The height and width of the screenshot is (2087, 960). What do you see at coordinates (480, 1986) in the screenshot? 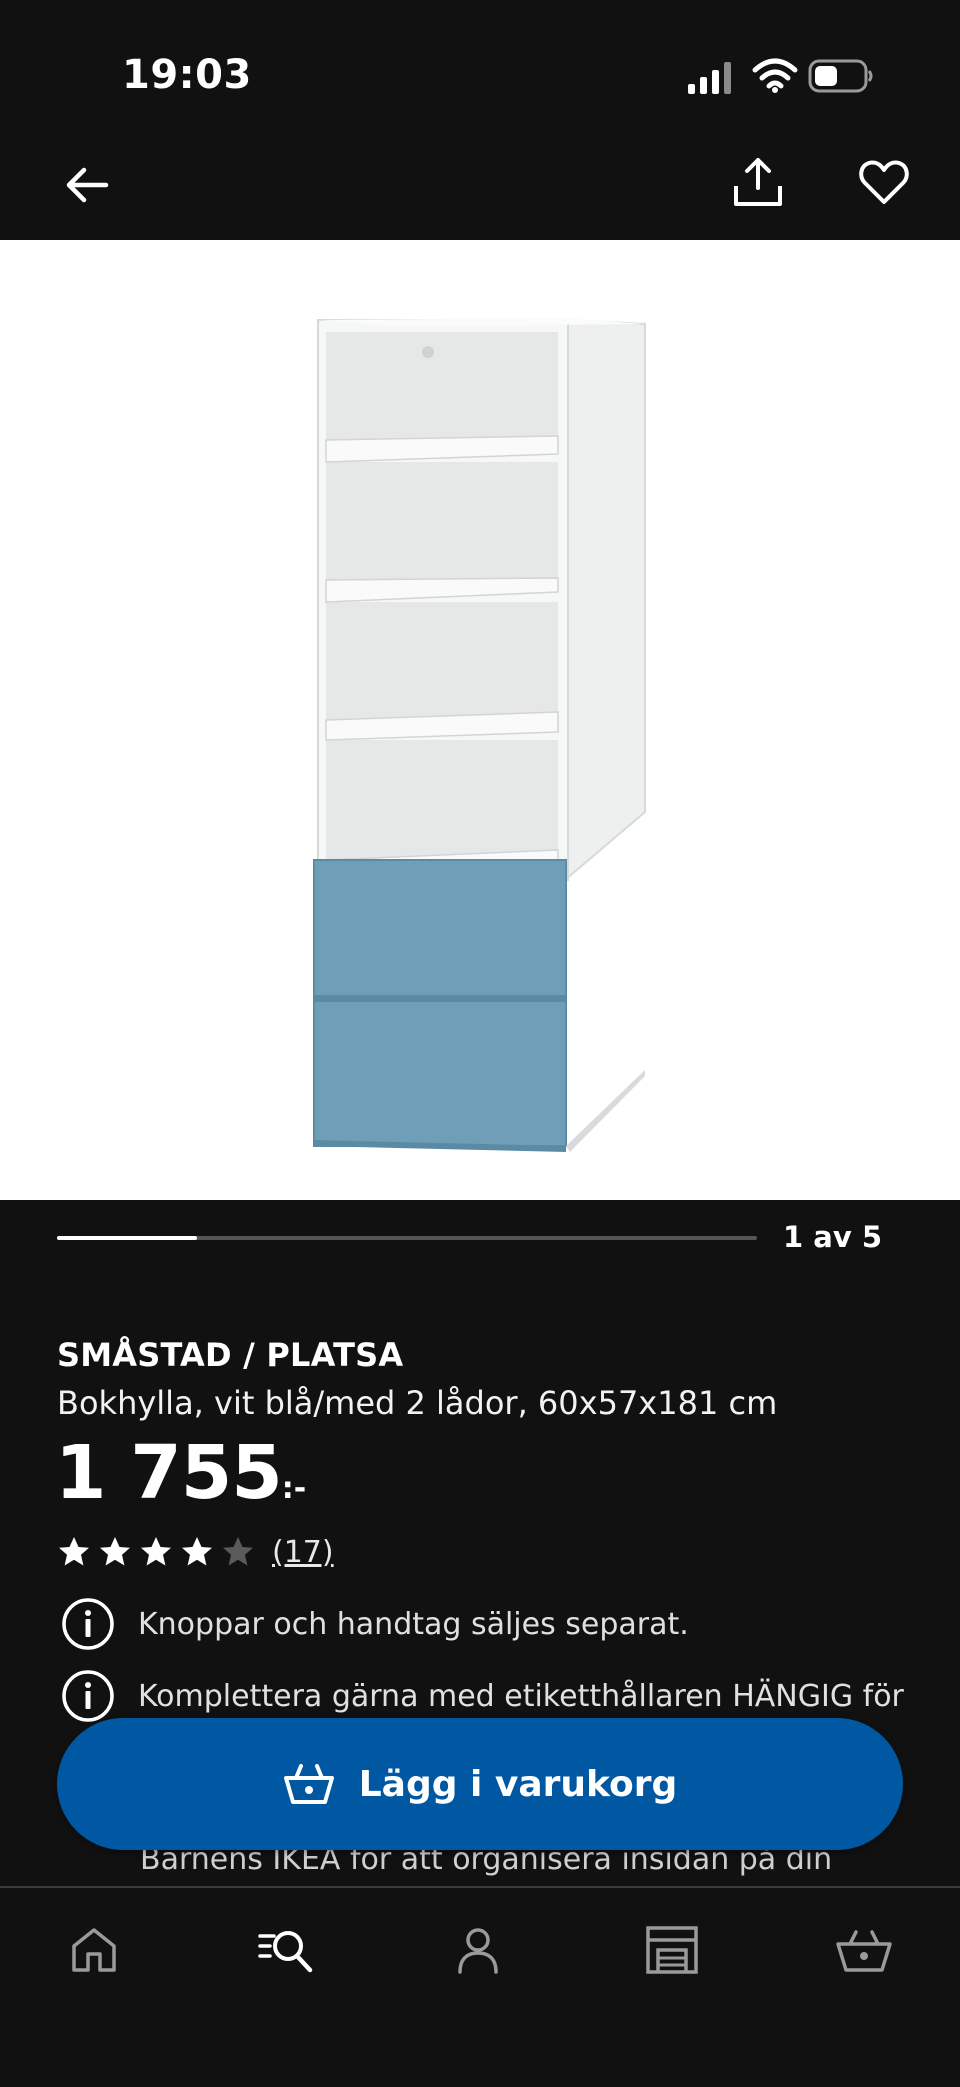
I see `bottom-tab-bar` at bounding box center [480, 1986].